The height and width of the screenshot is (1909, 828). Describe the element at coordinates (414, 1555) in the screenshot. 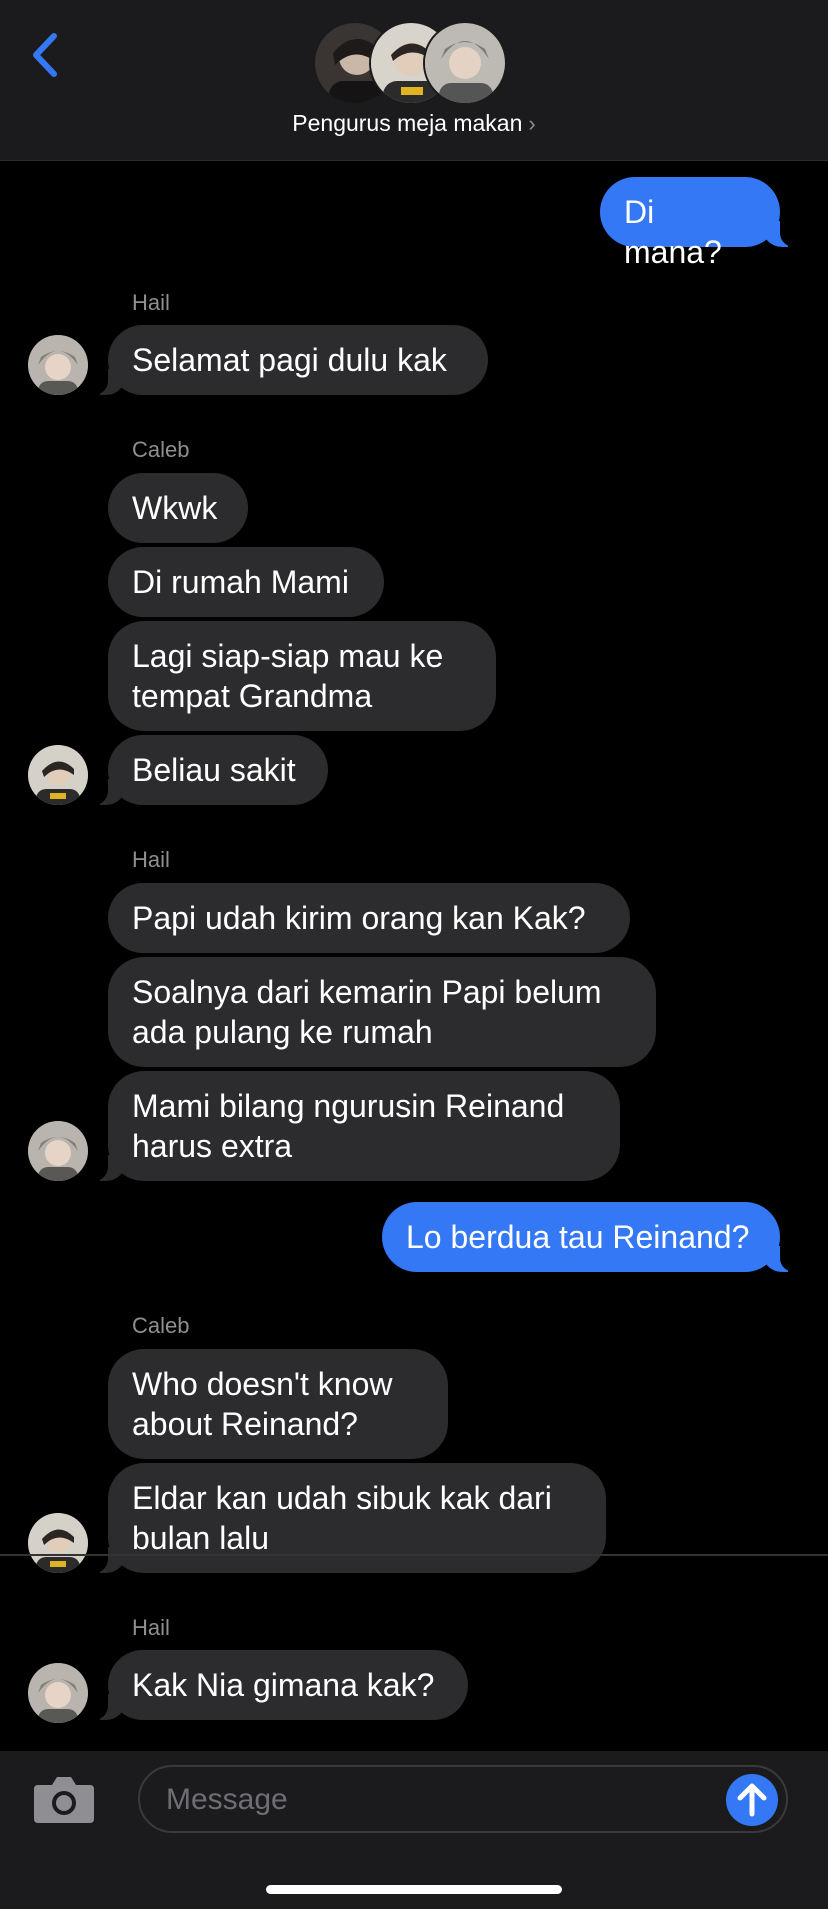

I see `divider` at that location.